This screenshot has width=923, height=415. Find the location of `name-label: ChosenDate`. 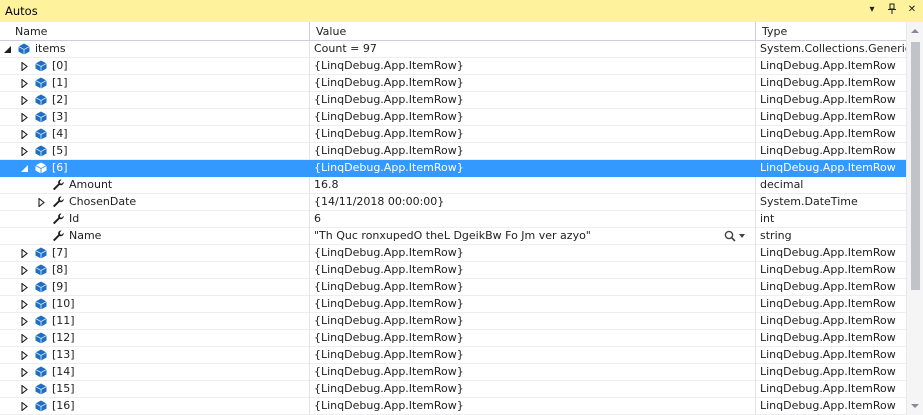

name-label: ChosenDate is located at coordinates (103, 201).